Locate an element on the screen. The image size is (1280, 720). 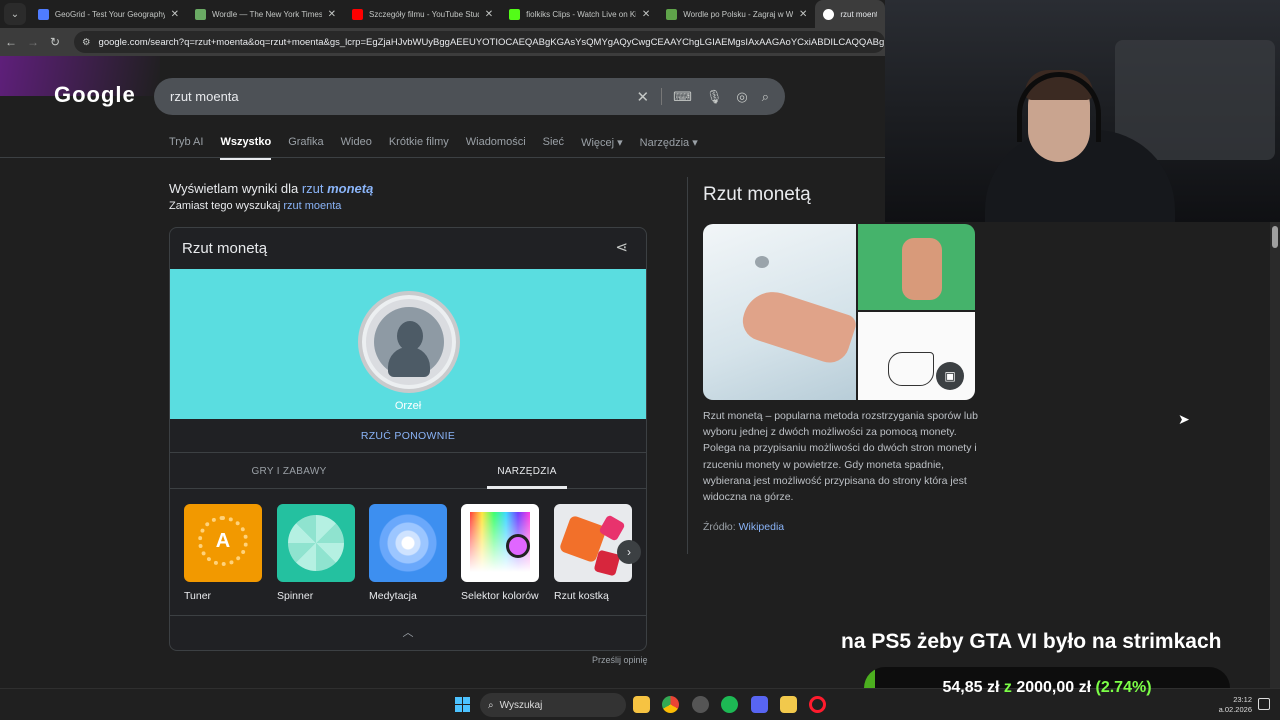
reload-icon: ↻ is located at coordinates (55, 42).